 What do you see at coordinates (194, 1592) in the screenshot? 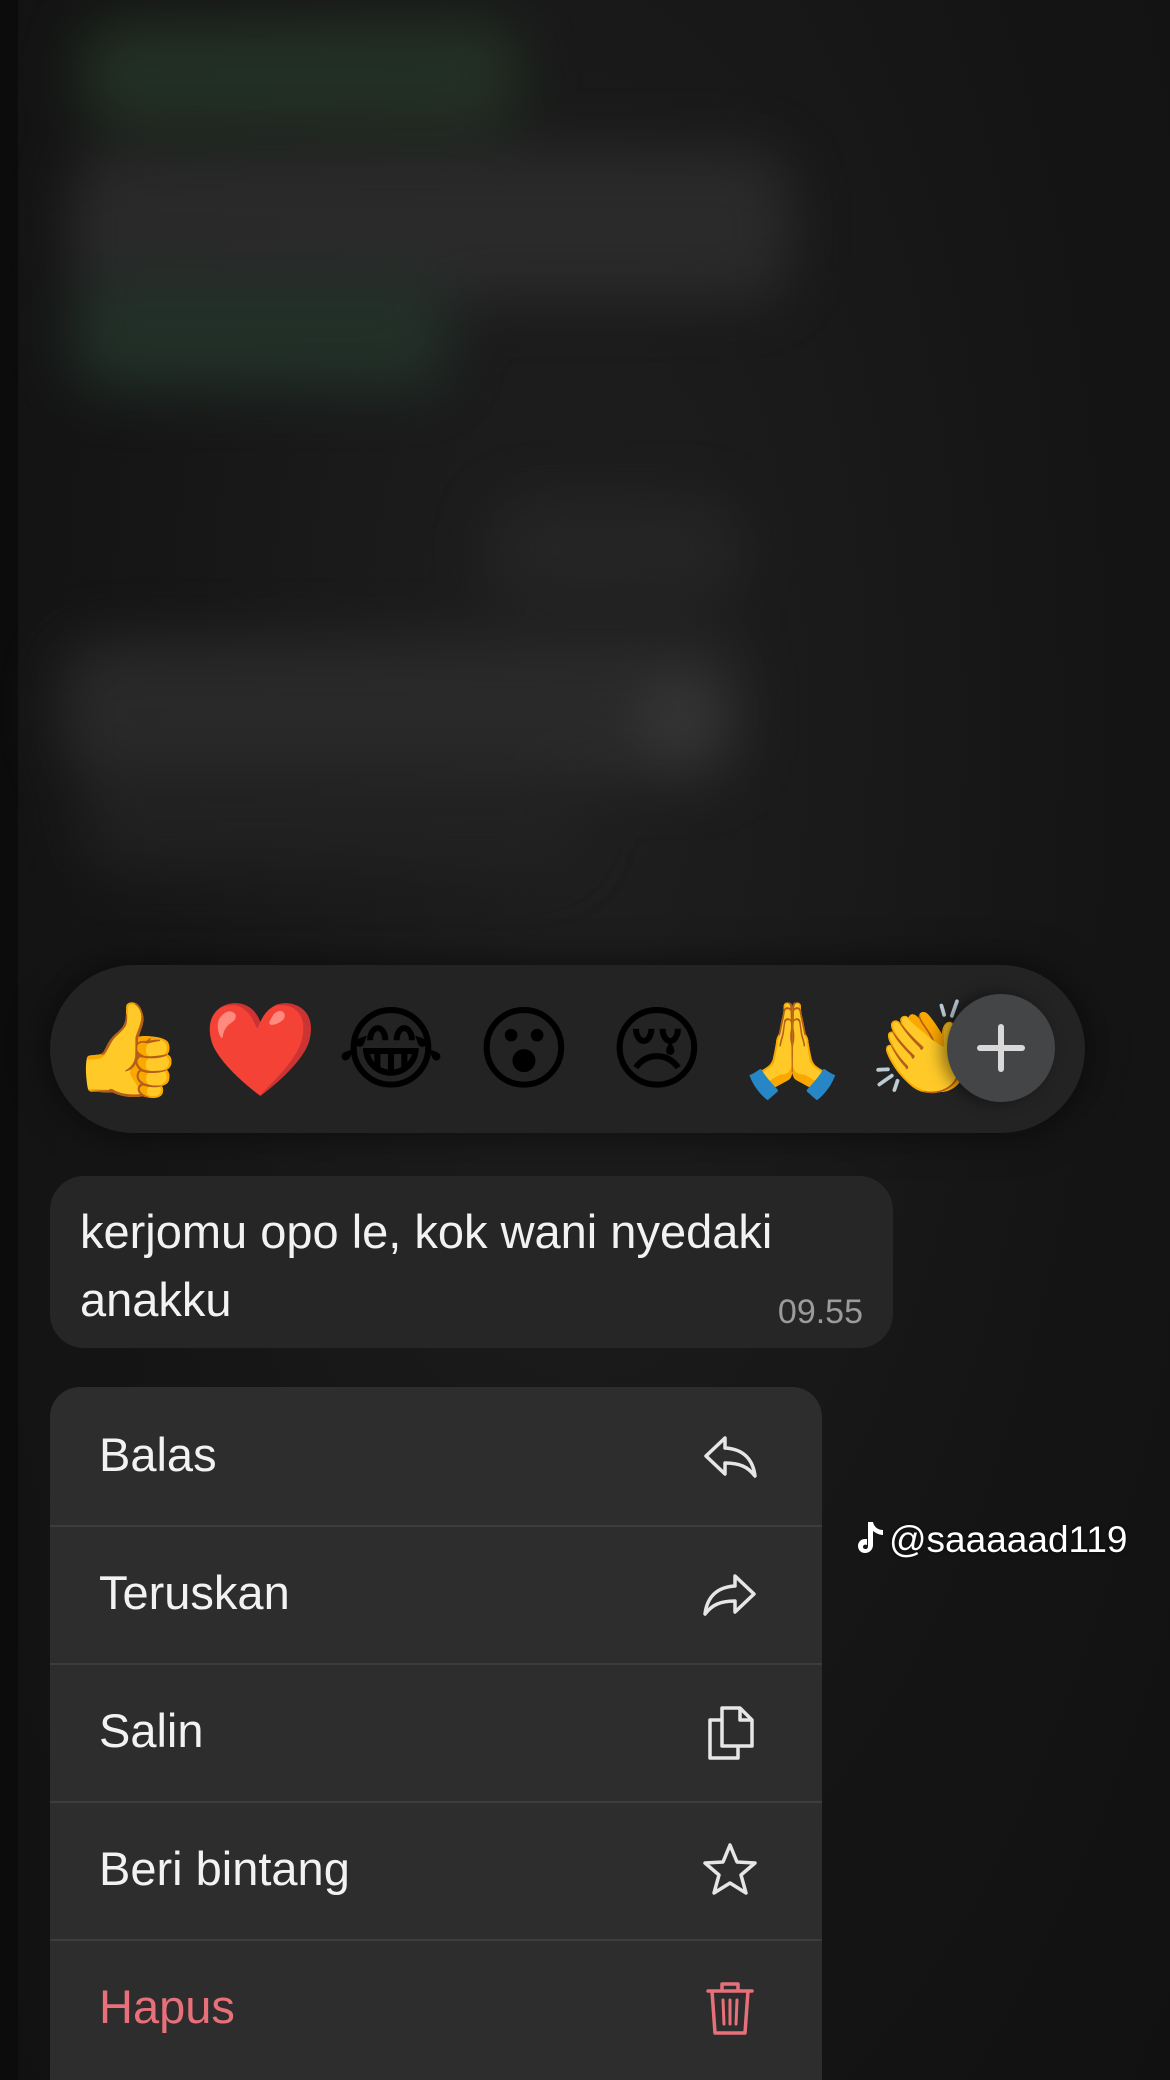
I see `menu-item-label: Teruskan` at bounding box center [194, 1592].